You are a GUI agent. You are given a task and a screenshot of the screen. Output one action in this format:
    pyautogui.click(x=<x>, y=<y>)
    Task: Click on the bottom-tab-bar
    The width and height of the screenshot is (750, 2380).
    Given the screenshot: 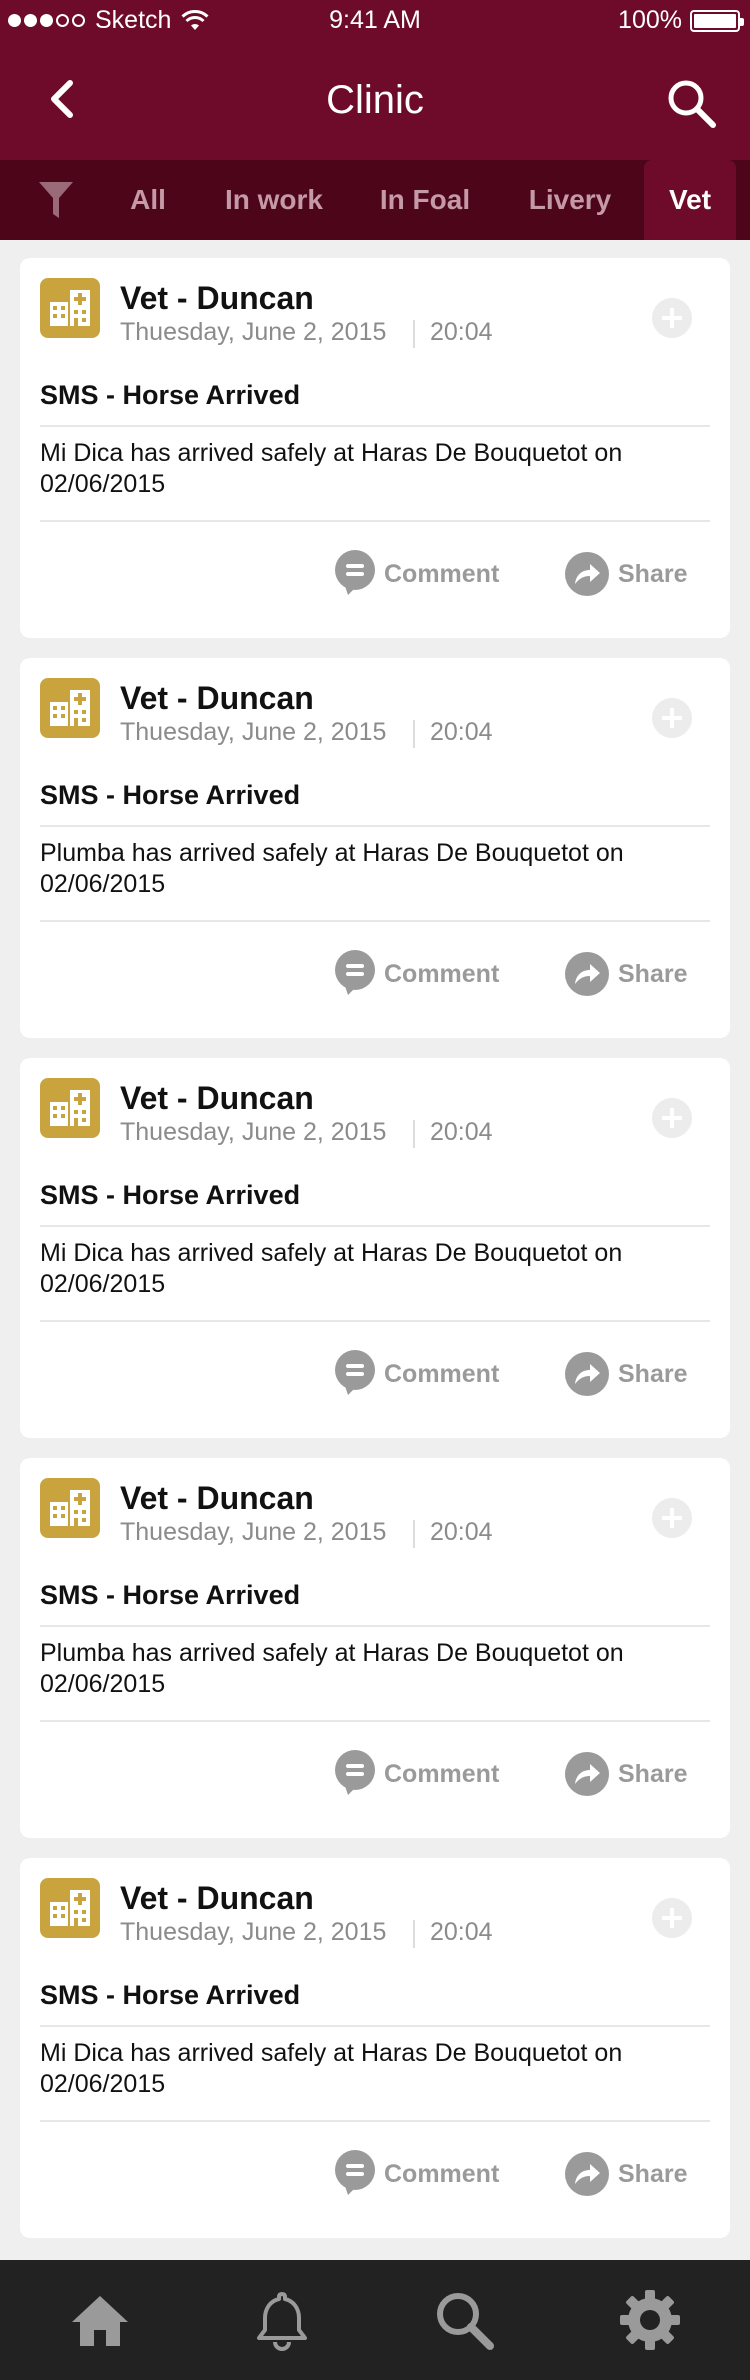 What is the action you would take?
    pyautogui.click(x=375, y=2320)
    